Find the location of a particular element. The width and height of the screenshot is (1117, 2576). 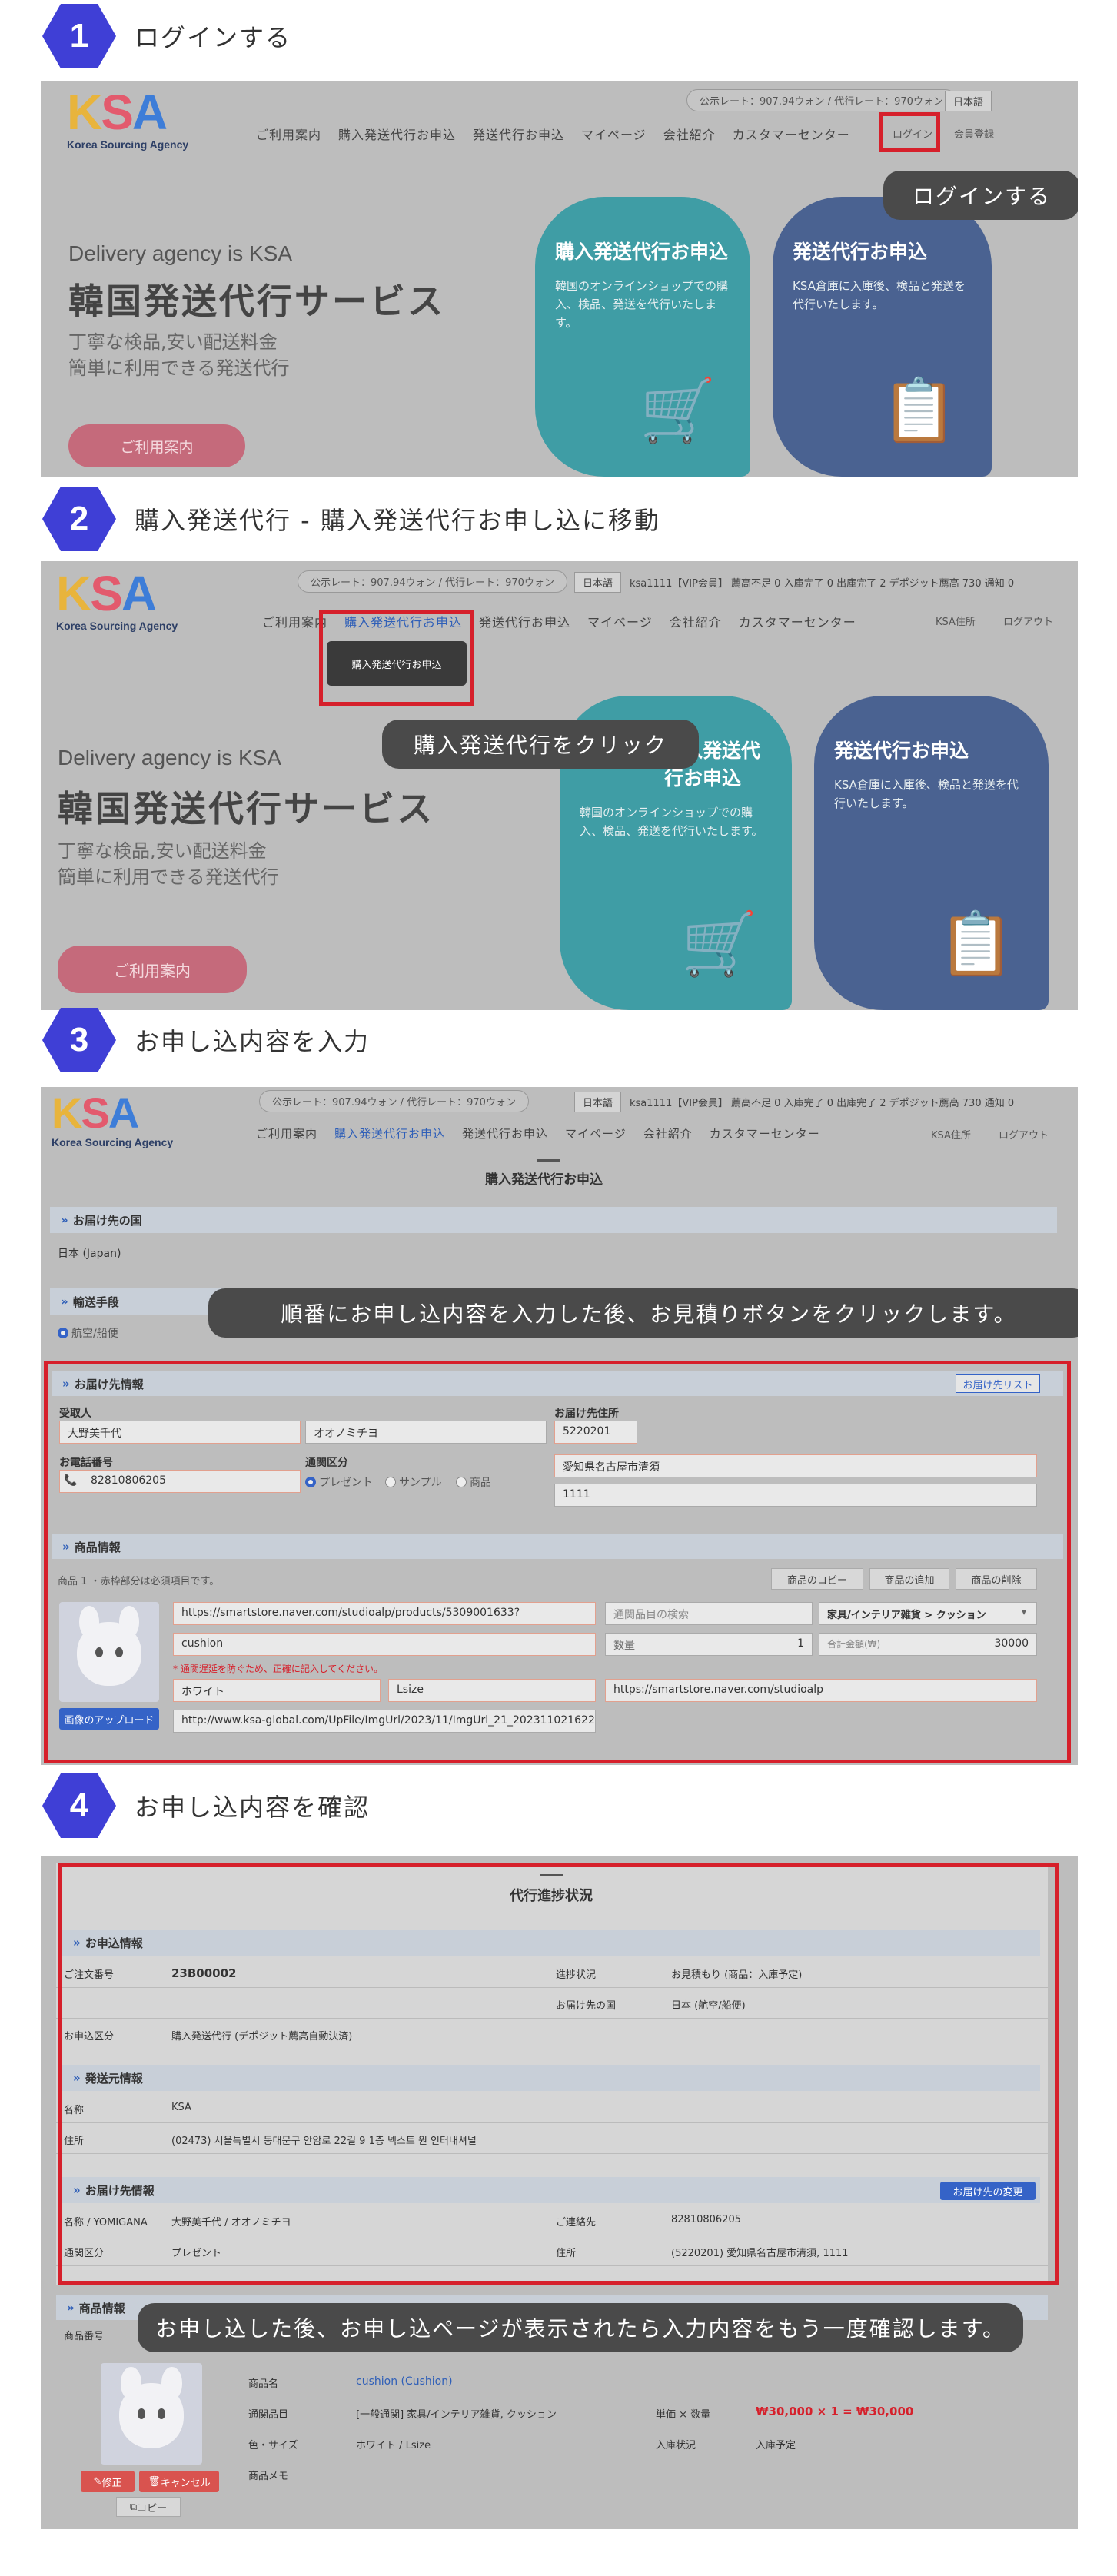

stock-value: 入庫予定 is located at coordinates (776, 2445).